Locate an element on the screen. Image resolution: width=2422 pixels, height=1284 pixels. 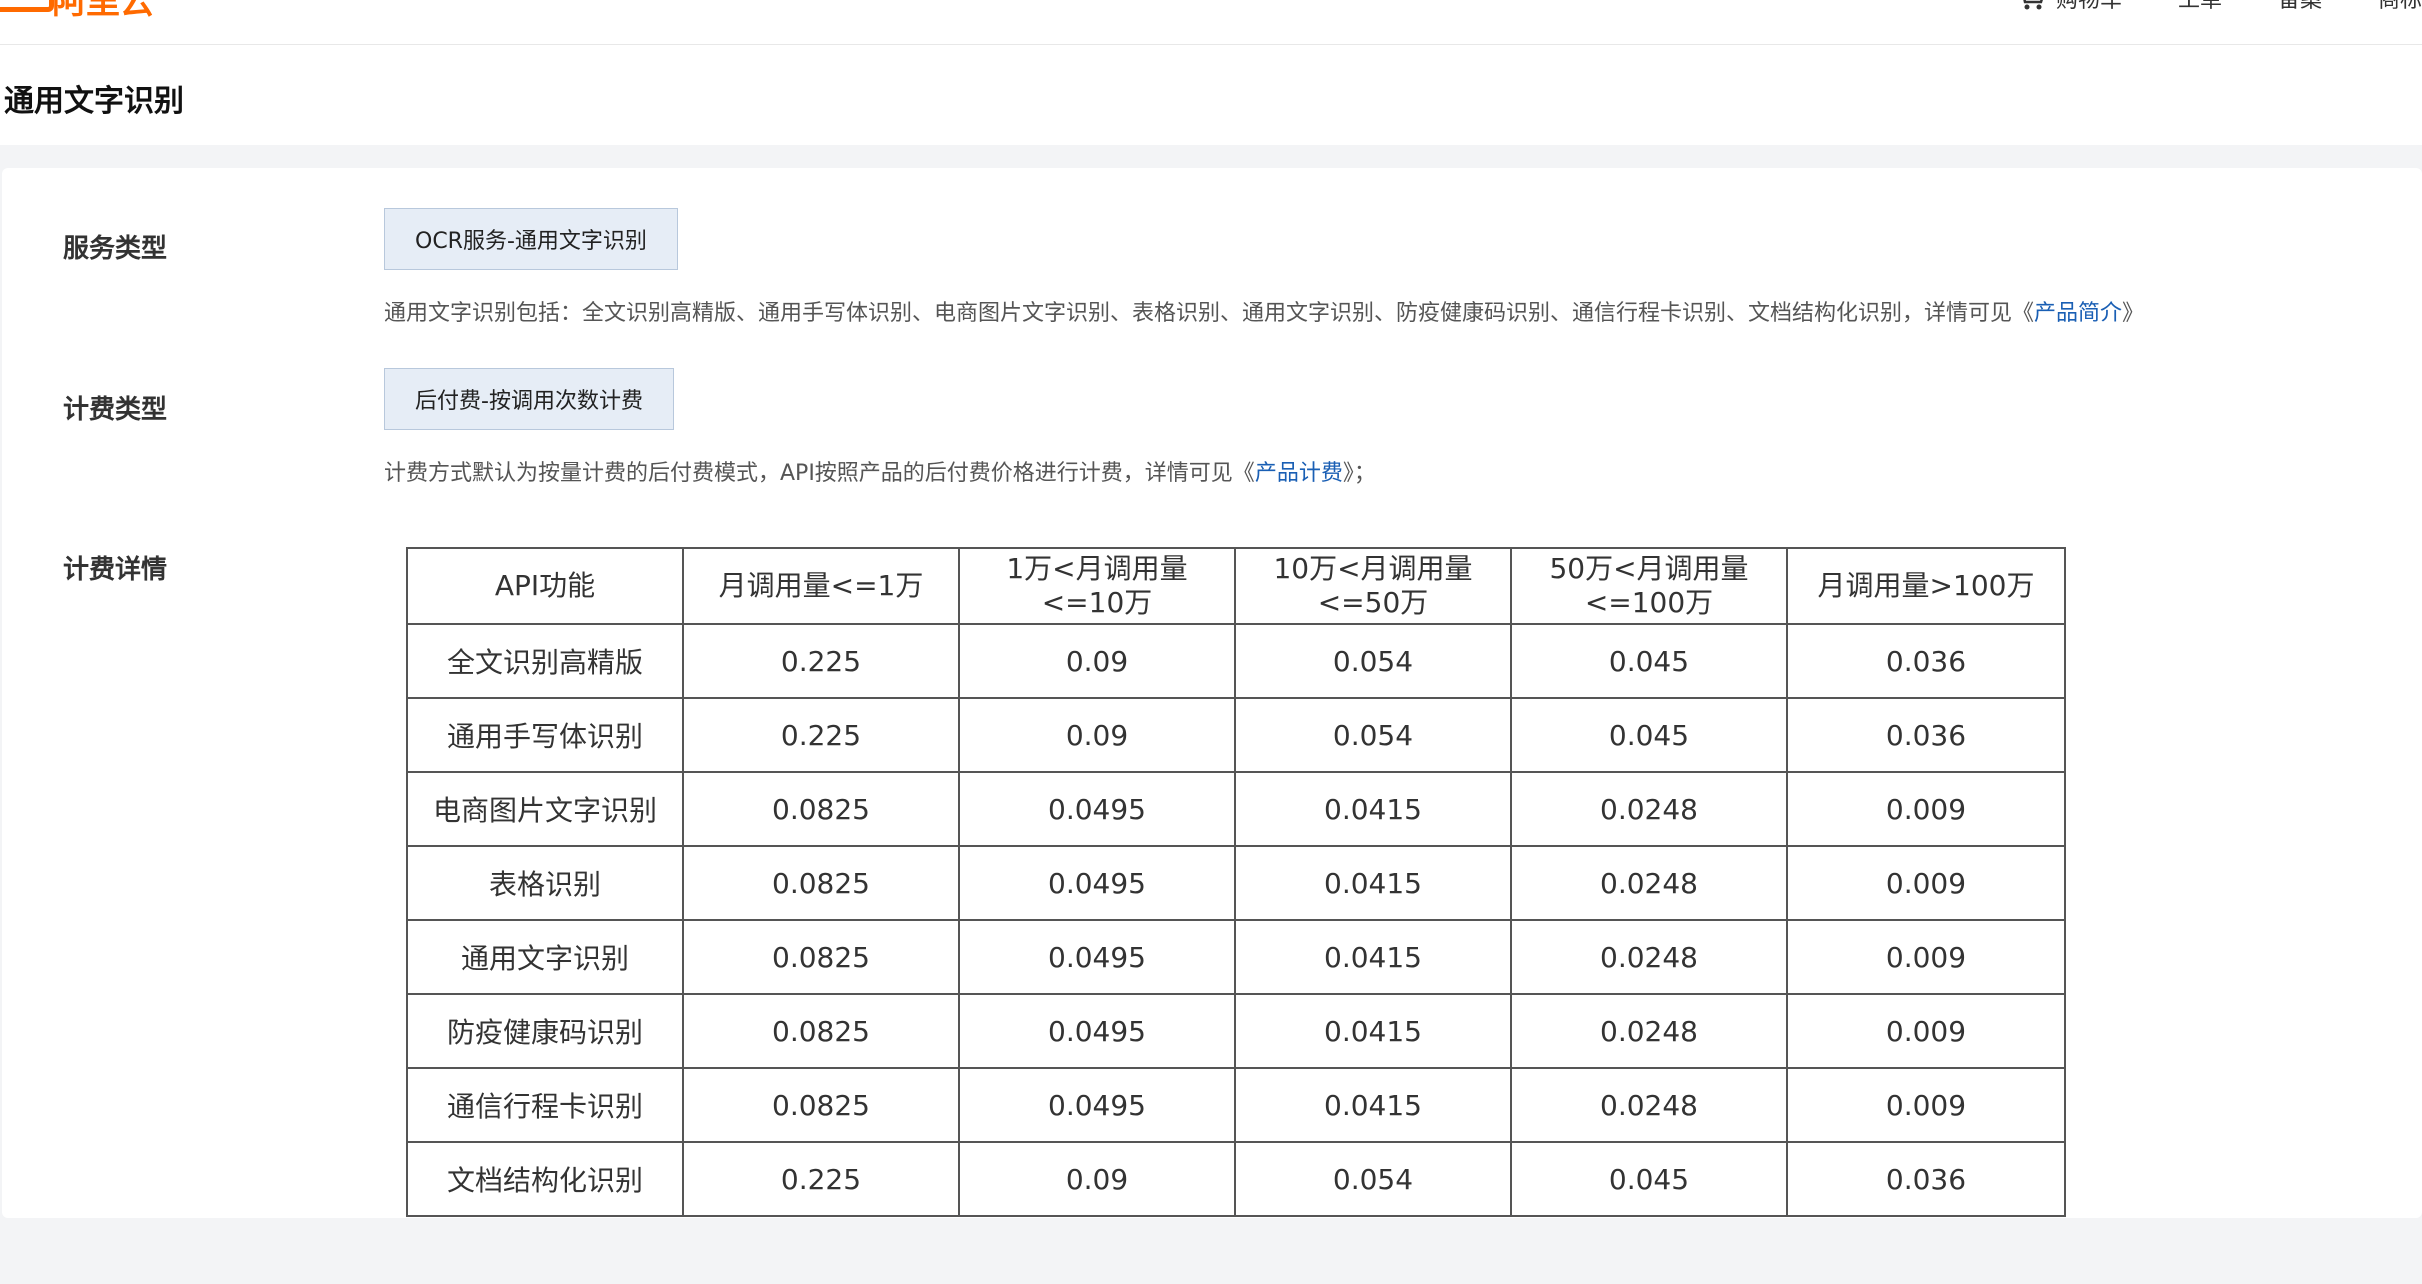
billing-type-label: 计费类型 is located at coordinates (115, 410).